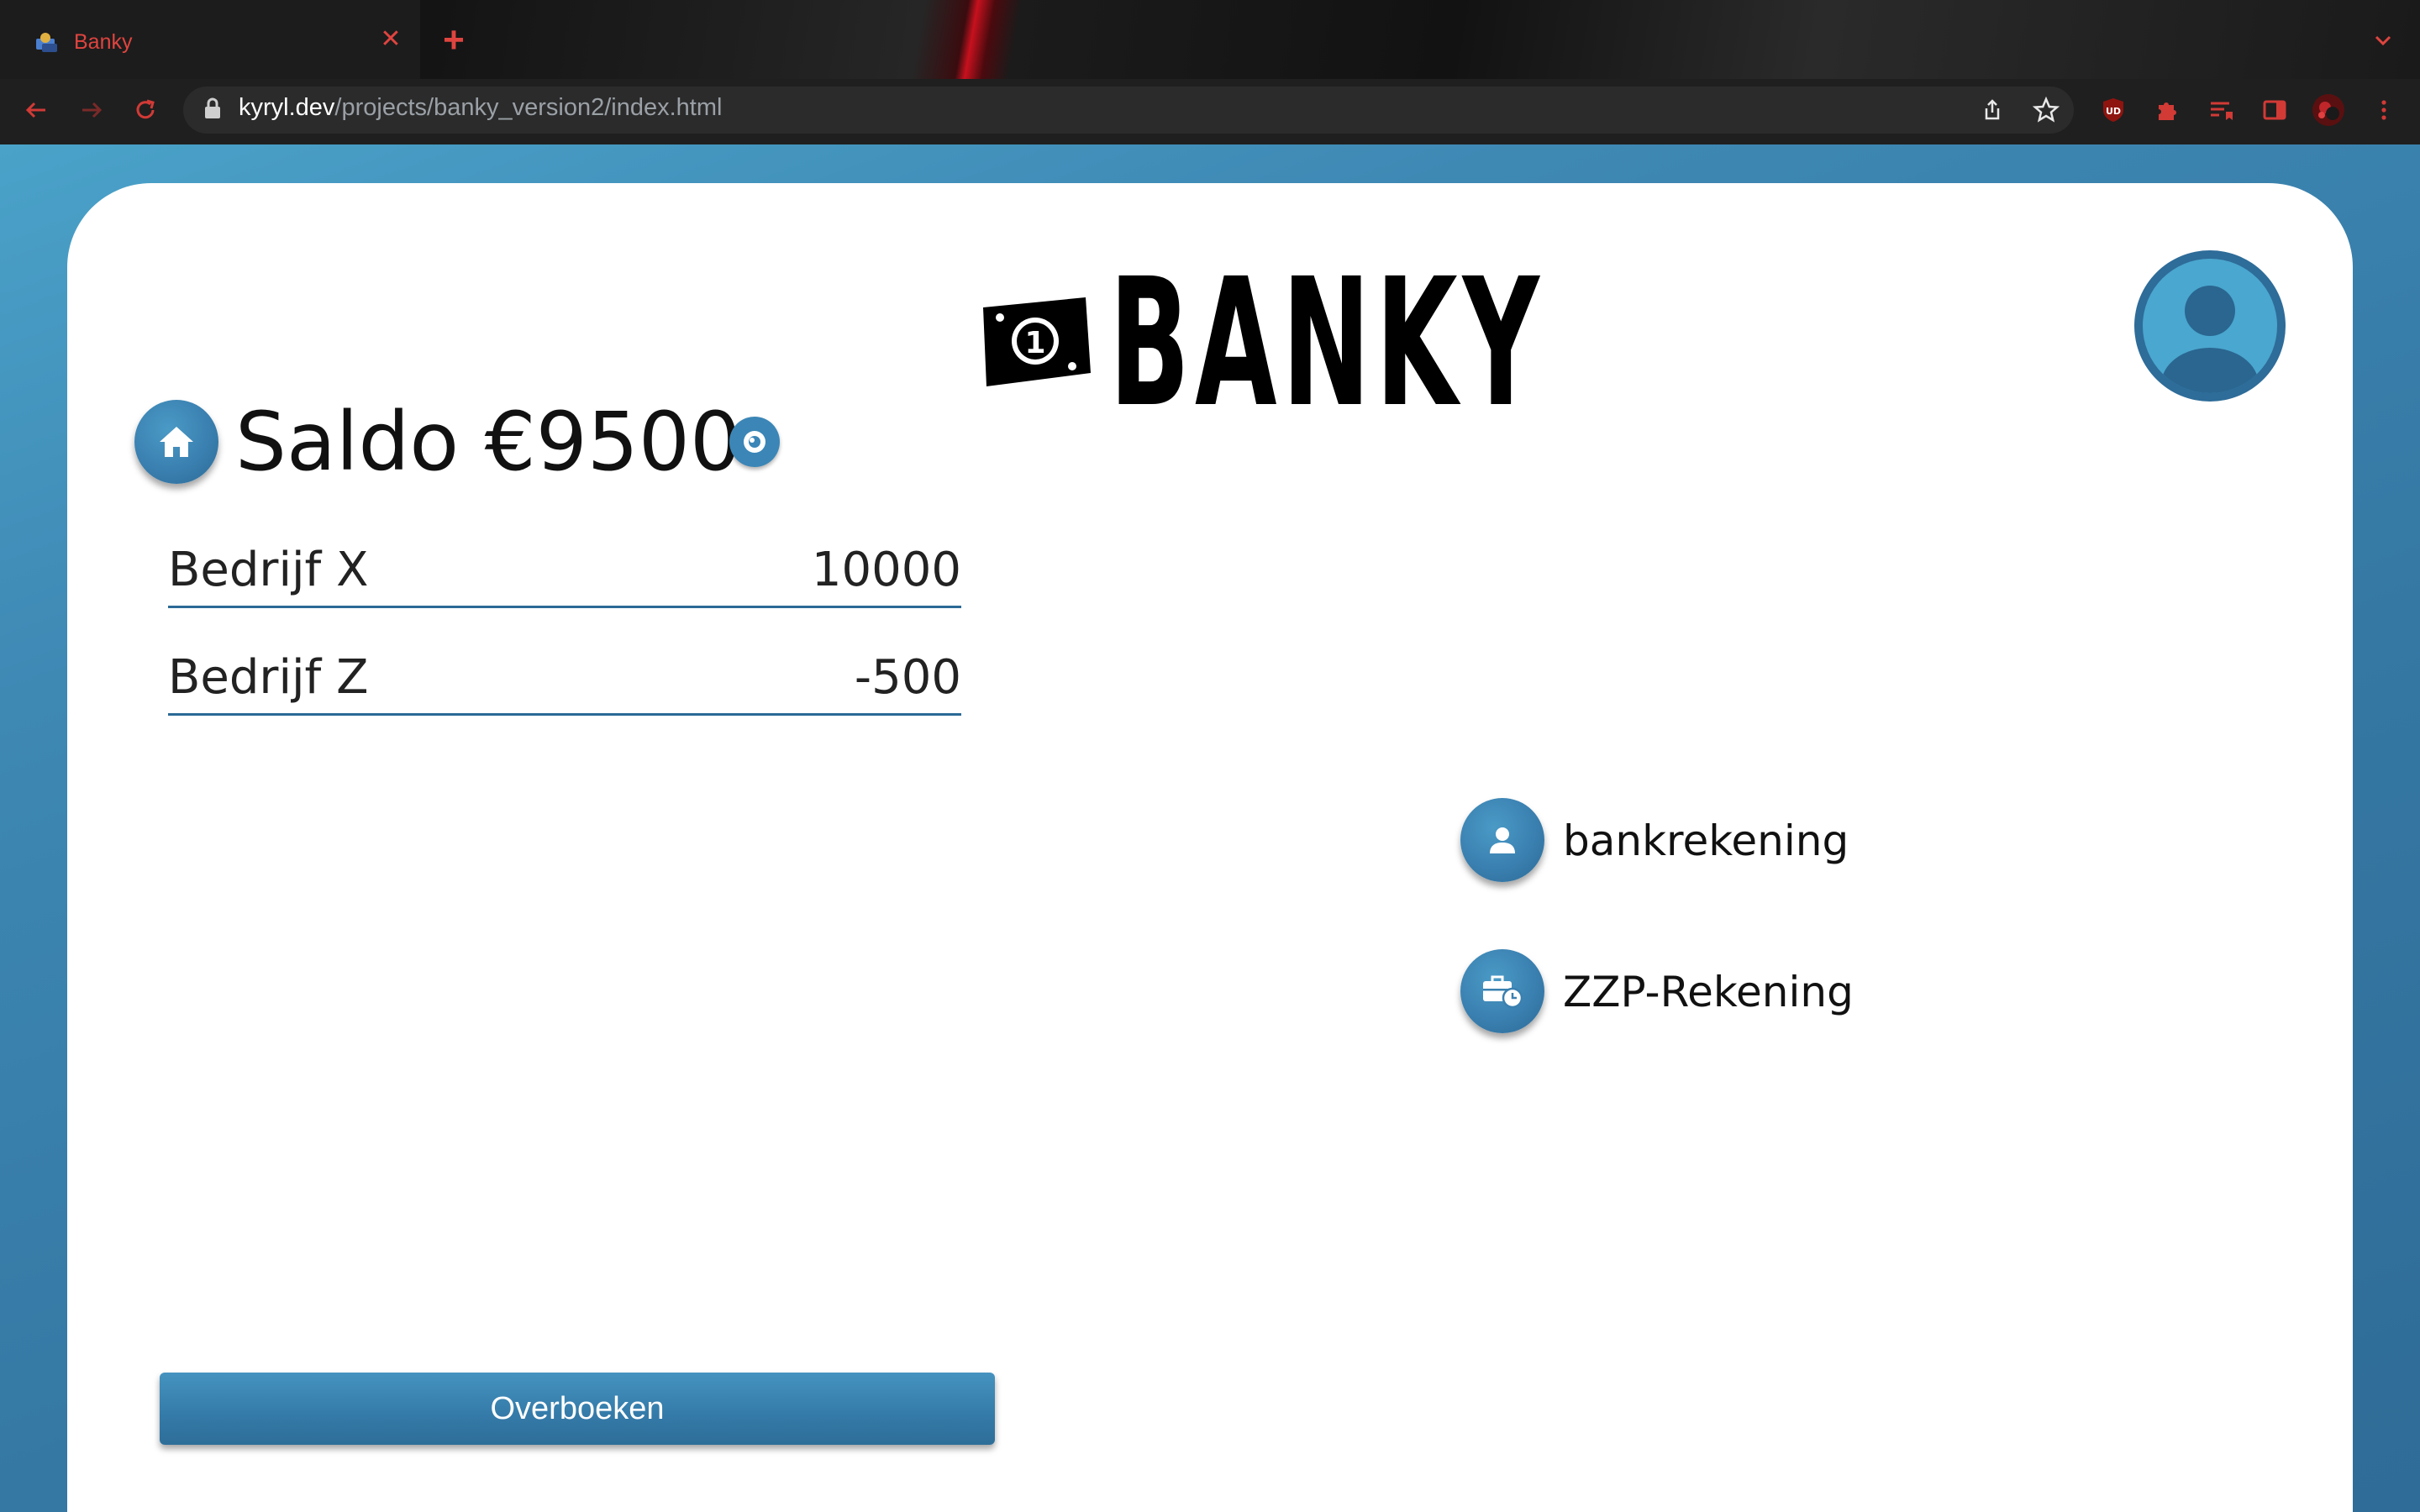 The width and height of the screenshot is (2420, 1512). What do you see at coordinates (564, 683) in the screenshot?
I see `transaction-row: Bedrijf Z -500` at bounding box center [564, 683].